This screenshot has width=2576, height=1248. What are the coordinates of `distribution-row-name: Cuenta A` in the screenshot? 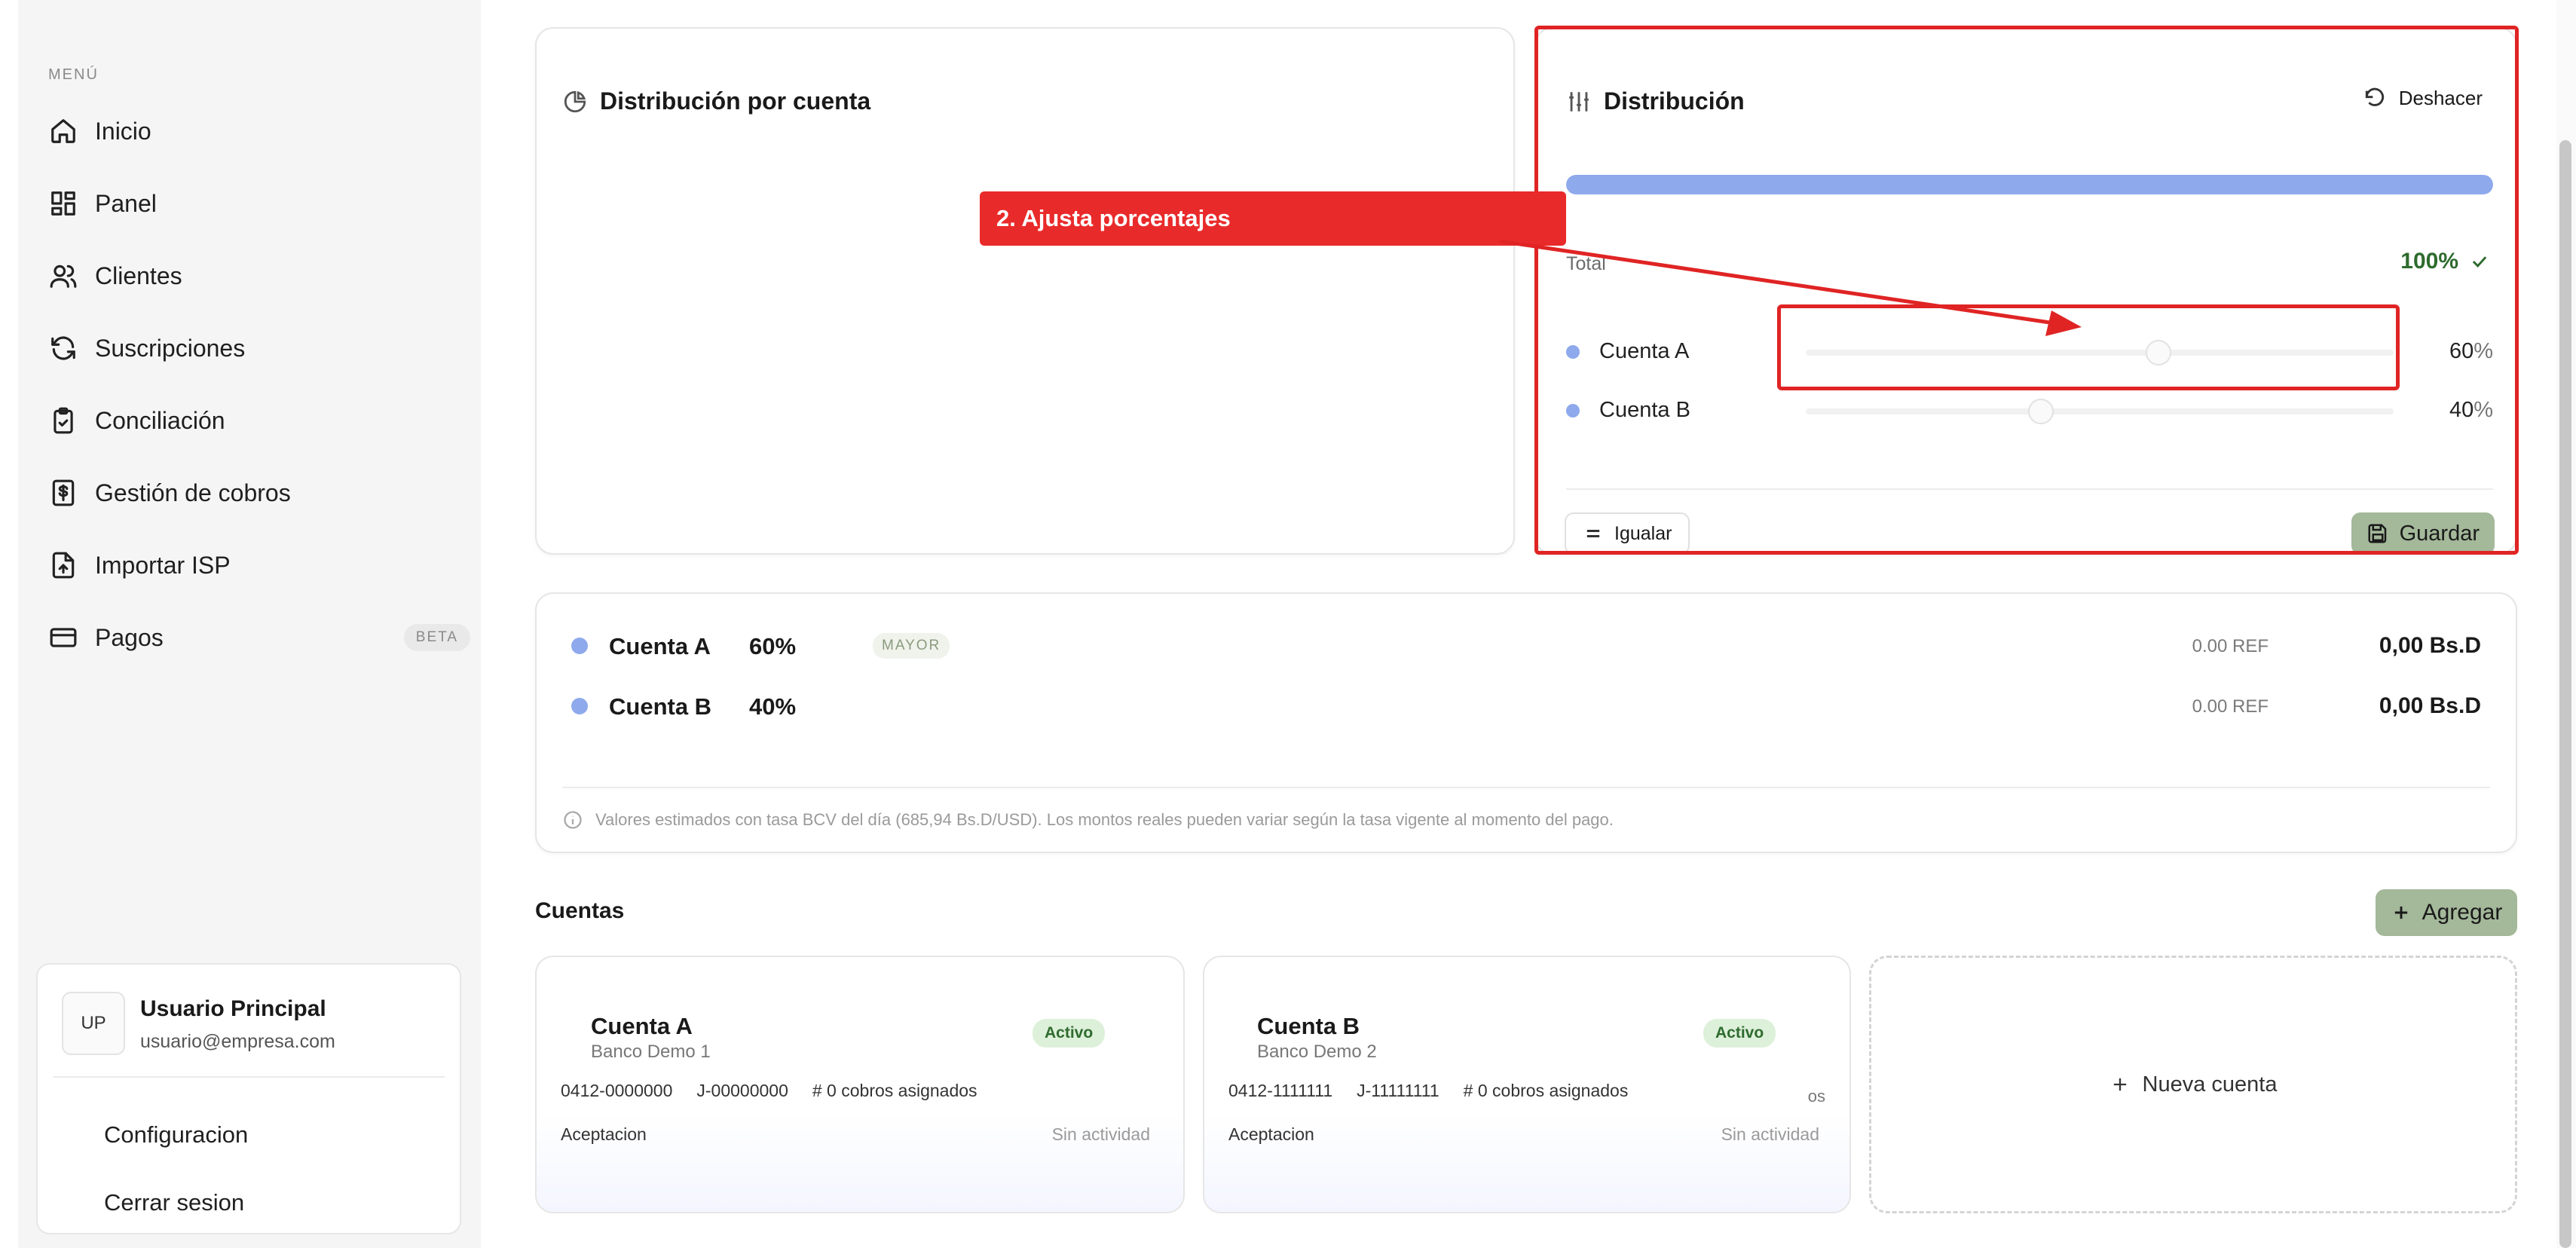 It's located at (1644, 351).